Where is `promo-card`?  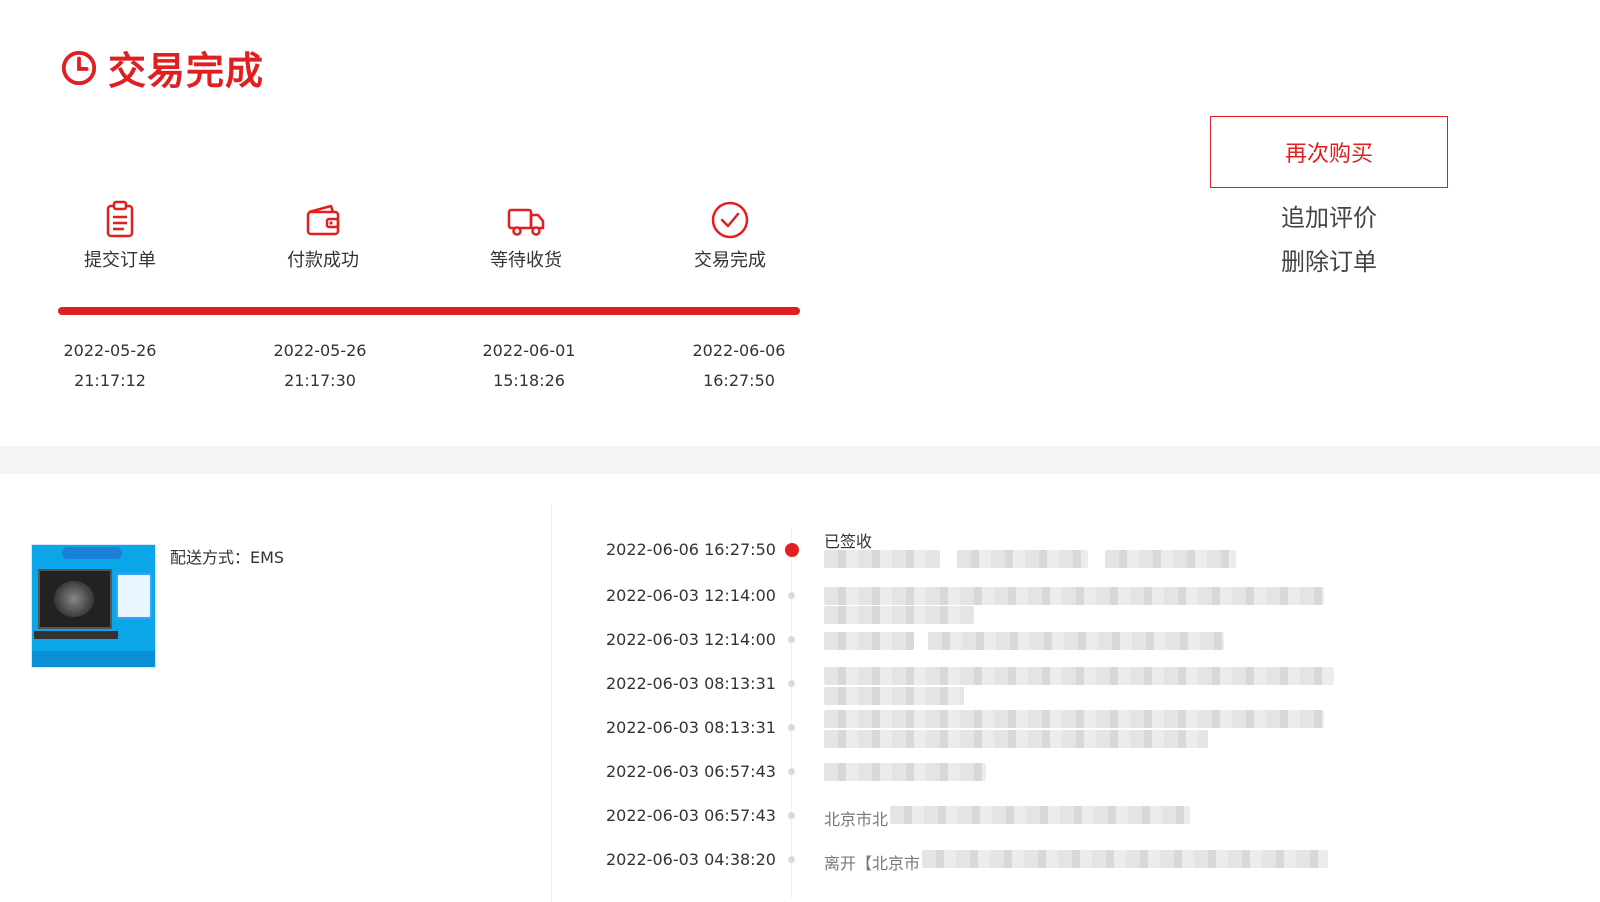
promo-card is located at coordinates (134, 596).